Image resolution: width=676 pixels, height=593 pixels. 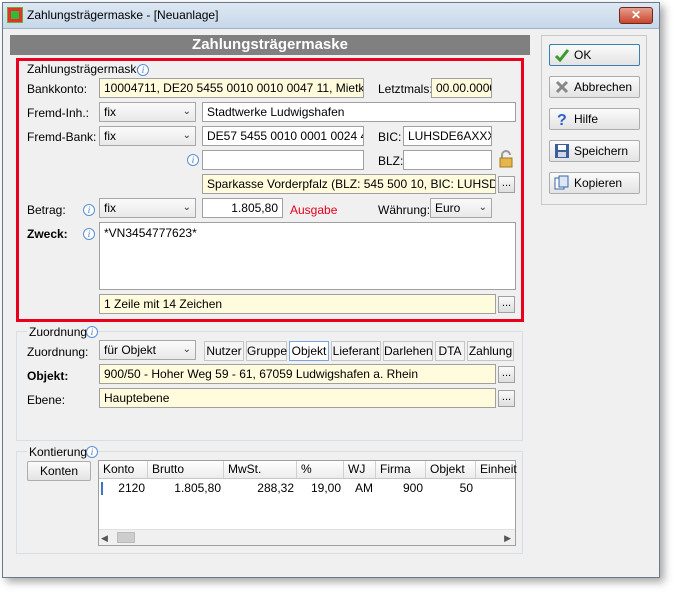 I want to click on close-button: ✕, so click(x=636, y=15).